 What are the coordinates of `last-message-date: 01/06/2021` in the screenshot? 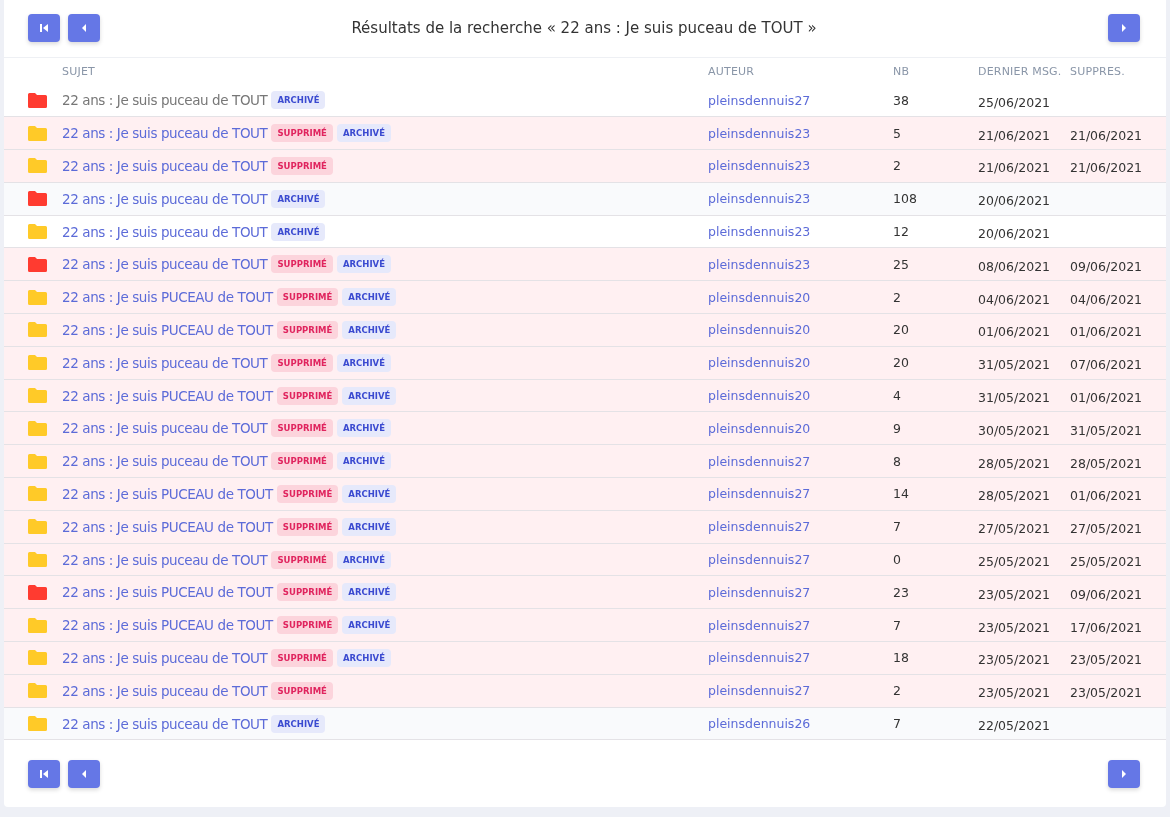 It's located at (1015, 332).